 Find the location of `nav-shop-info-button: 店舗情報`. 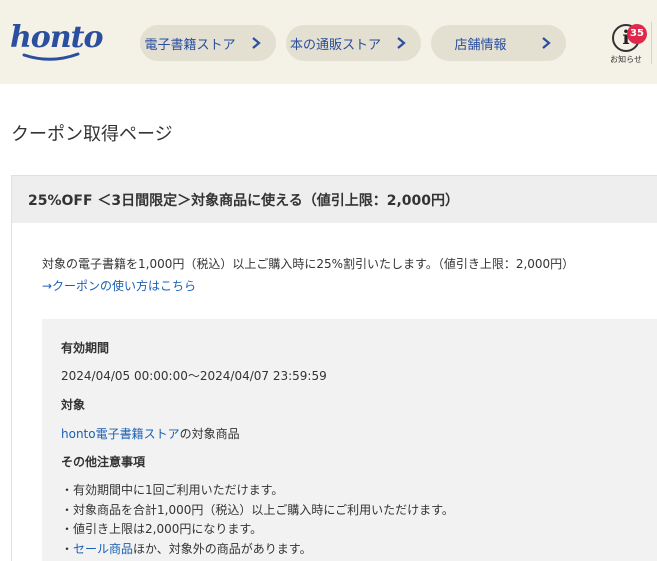

nav-shop-info-button: 店舗情報 is located at coordinates (498, 43).